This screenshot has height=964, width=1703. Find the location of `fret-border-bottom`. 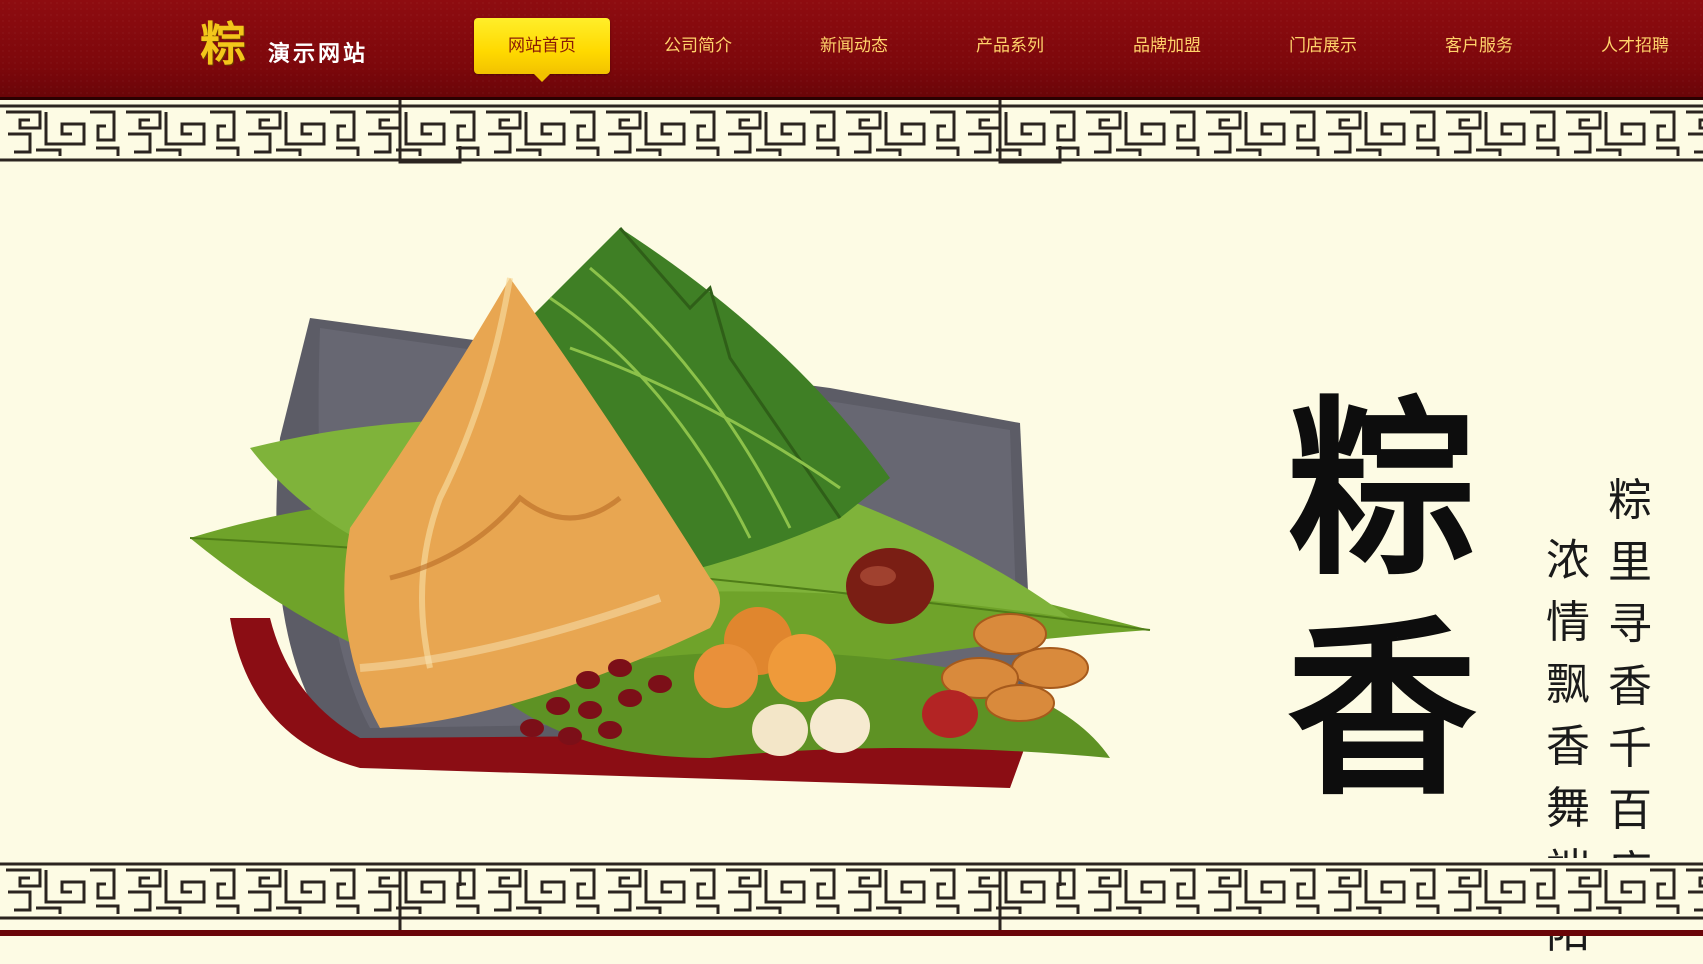

fret-border-bottom is located at coordinates (851, 897).